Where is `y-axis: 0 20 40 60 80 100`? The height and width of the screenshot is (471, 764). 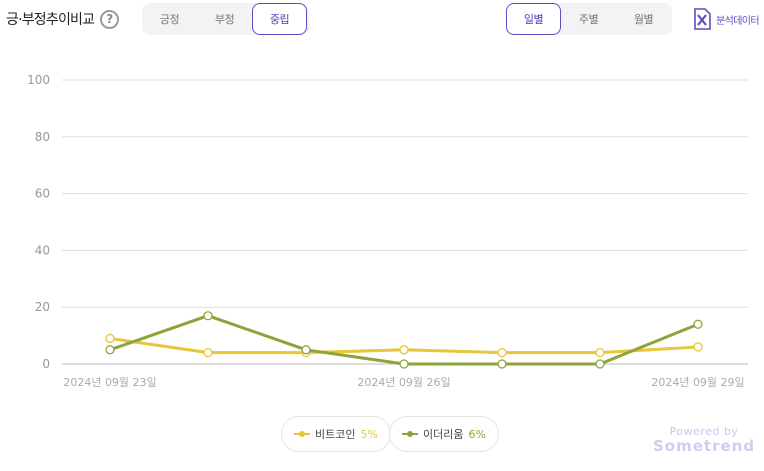 y-axis: 0 20 40 60 80 100 is located at coordinates (38, 222).